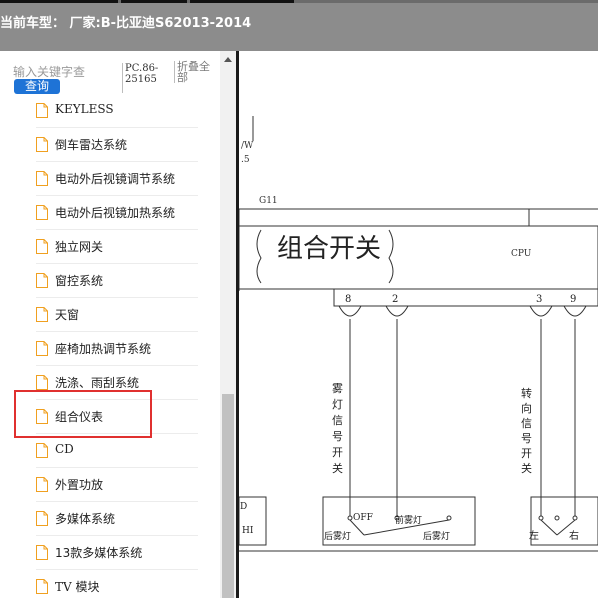  I want to click on query-button: 查询, so click(37, 86).